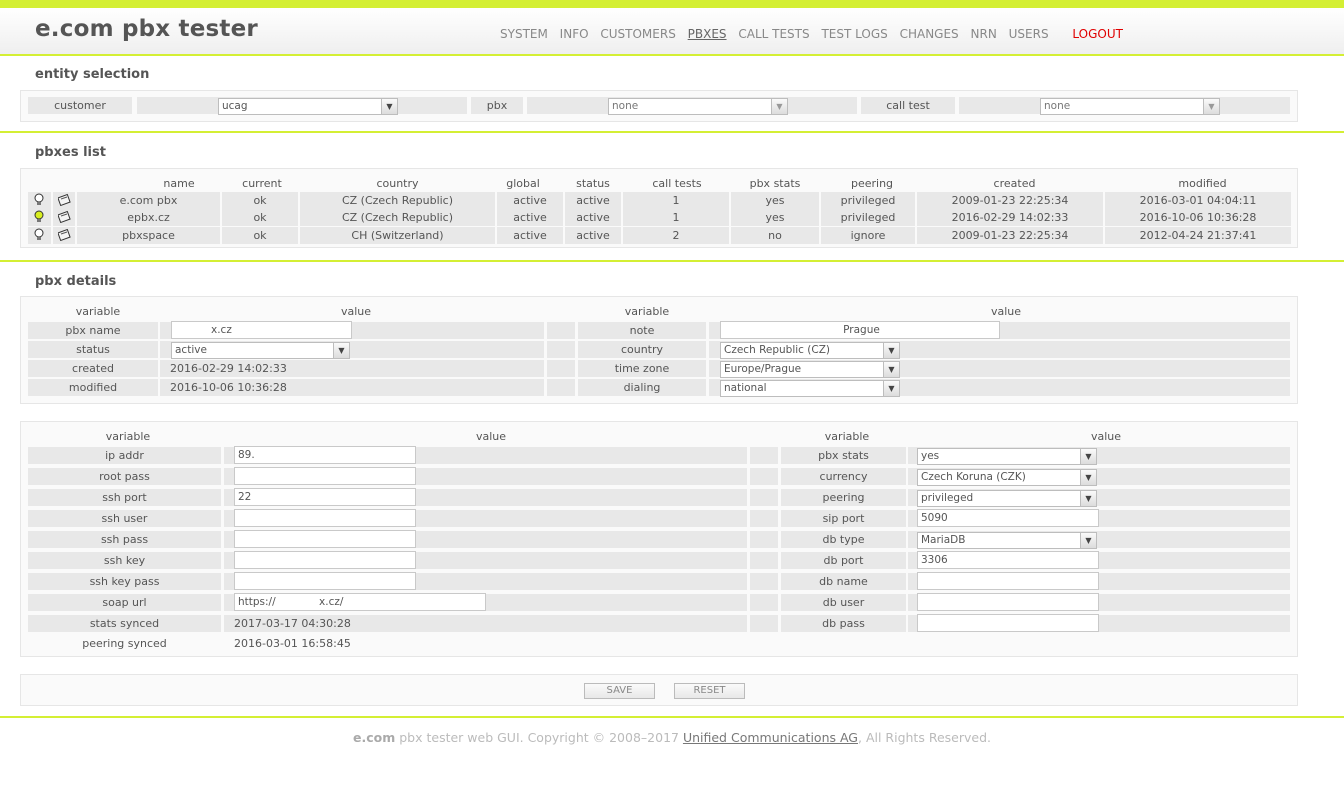 The height and width of the screenshot is (796, 1344). I want to click on ssh-key-pass-field, so click(325, 581).